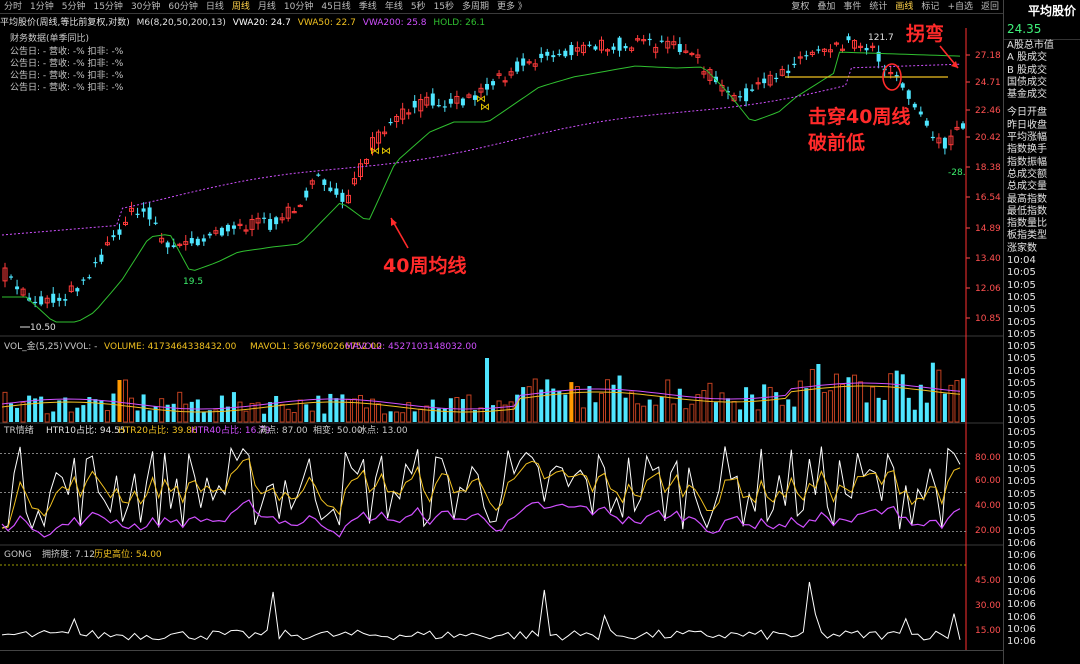 The height and width of the screenshot is (664, 1080). Describe the element at coordinates (1042, 236) in the screenshot. I see `panel-item: 板指类型` at that location.